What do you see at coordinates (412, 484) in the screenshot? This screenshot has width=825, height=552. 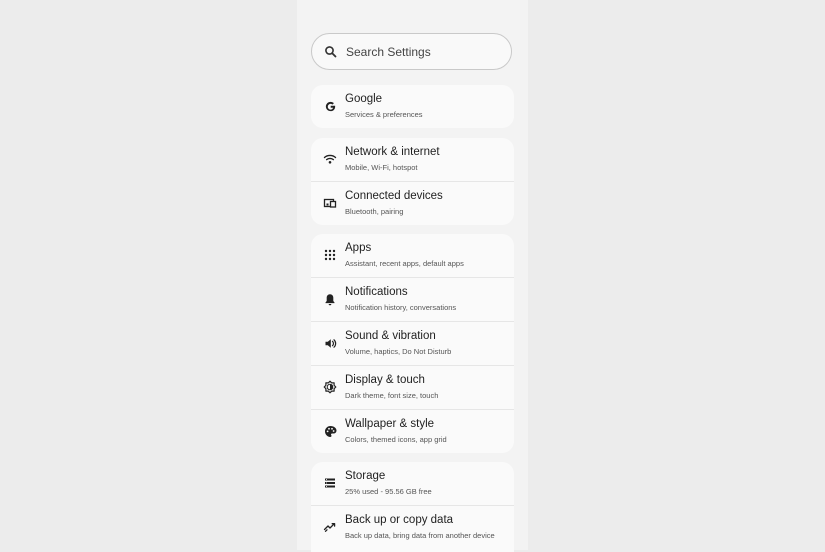 I see `settings-item-storage: Storage 25% used - 95.56 GB free` at bounding box center [412, 484].